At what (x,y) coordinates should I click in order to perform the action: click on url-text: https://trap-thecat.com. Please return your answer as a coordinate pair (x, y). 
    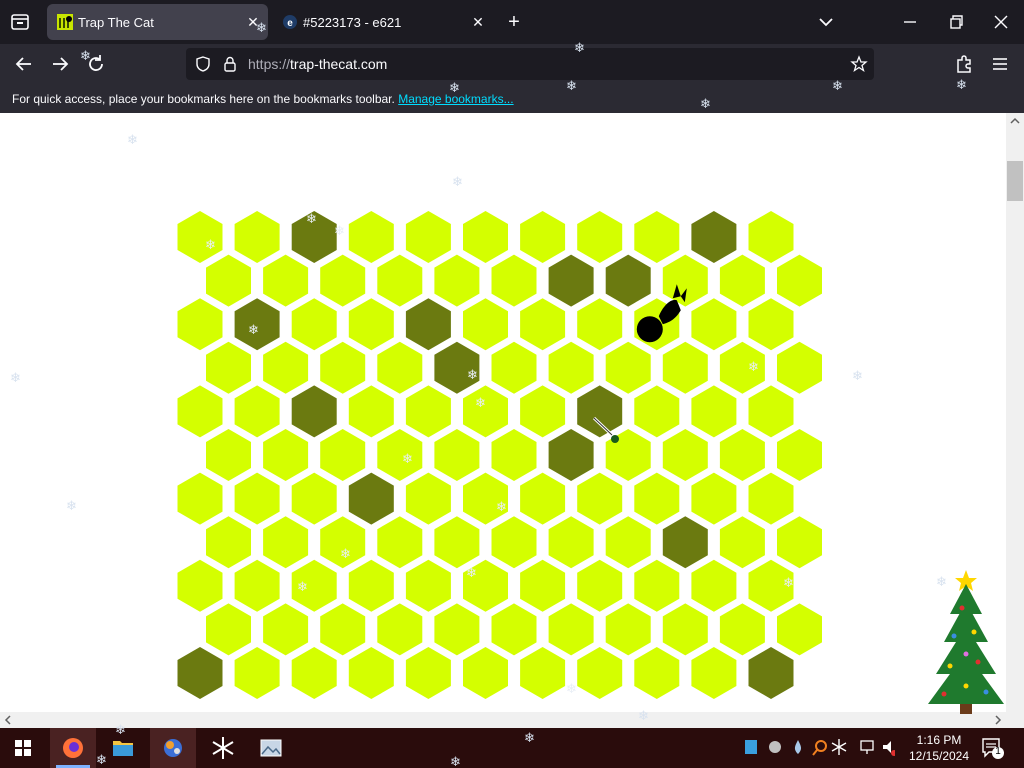
    Looking at the image, I should click on (317, 64).